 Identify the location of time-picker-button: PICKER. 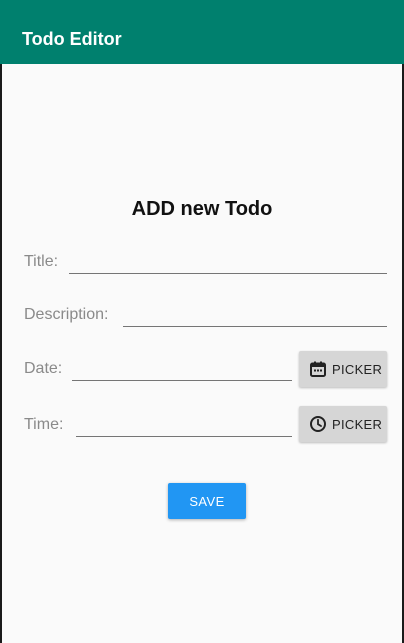
(343, 424).